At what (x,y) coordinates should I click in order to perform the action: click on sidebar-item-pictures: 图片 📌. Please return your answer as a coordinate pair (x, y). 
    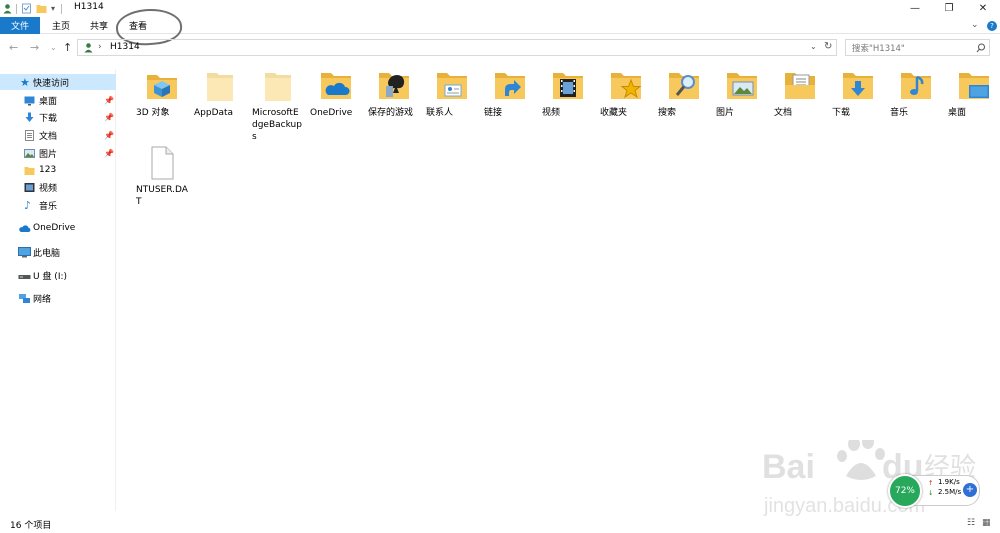
    Looking at the image, I should click on (58, 153).